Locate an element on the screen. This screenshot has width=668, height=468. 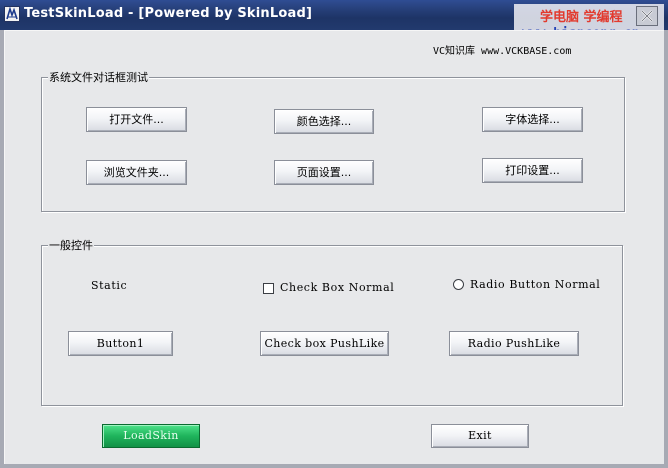
close-icon is located at coordinates (647, 16).